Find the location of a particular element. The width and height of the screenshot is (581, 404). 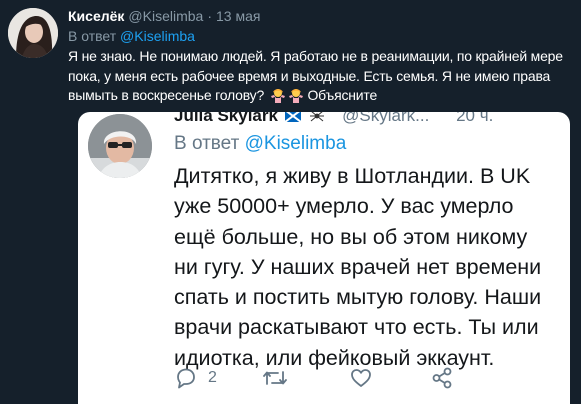

tweet-header: Киселёк @Kiselimba · 13 мая is located at coordinates (164, 17).